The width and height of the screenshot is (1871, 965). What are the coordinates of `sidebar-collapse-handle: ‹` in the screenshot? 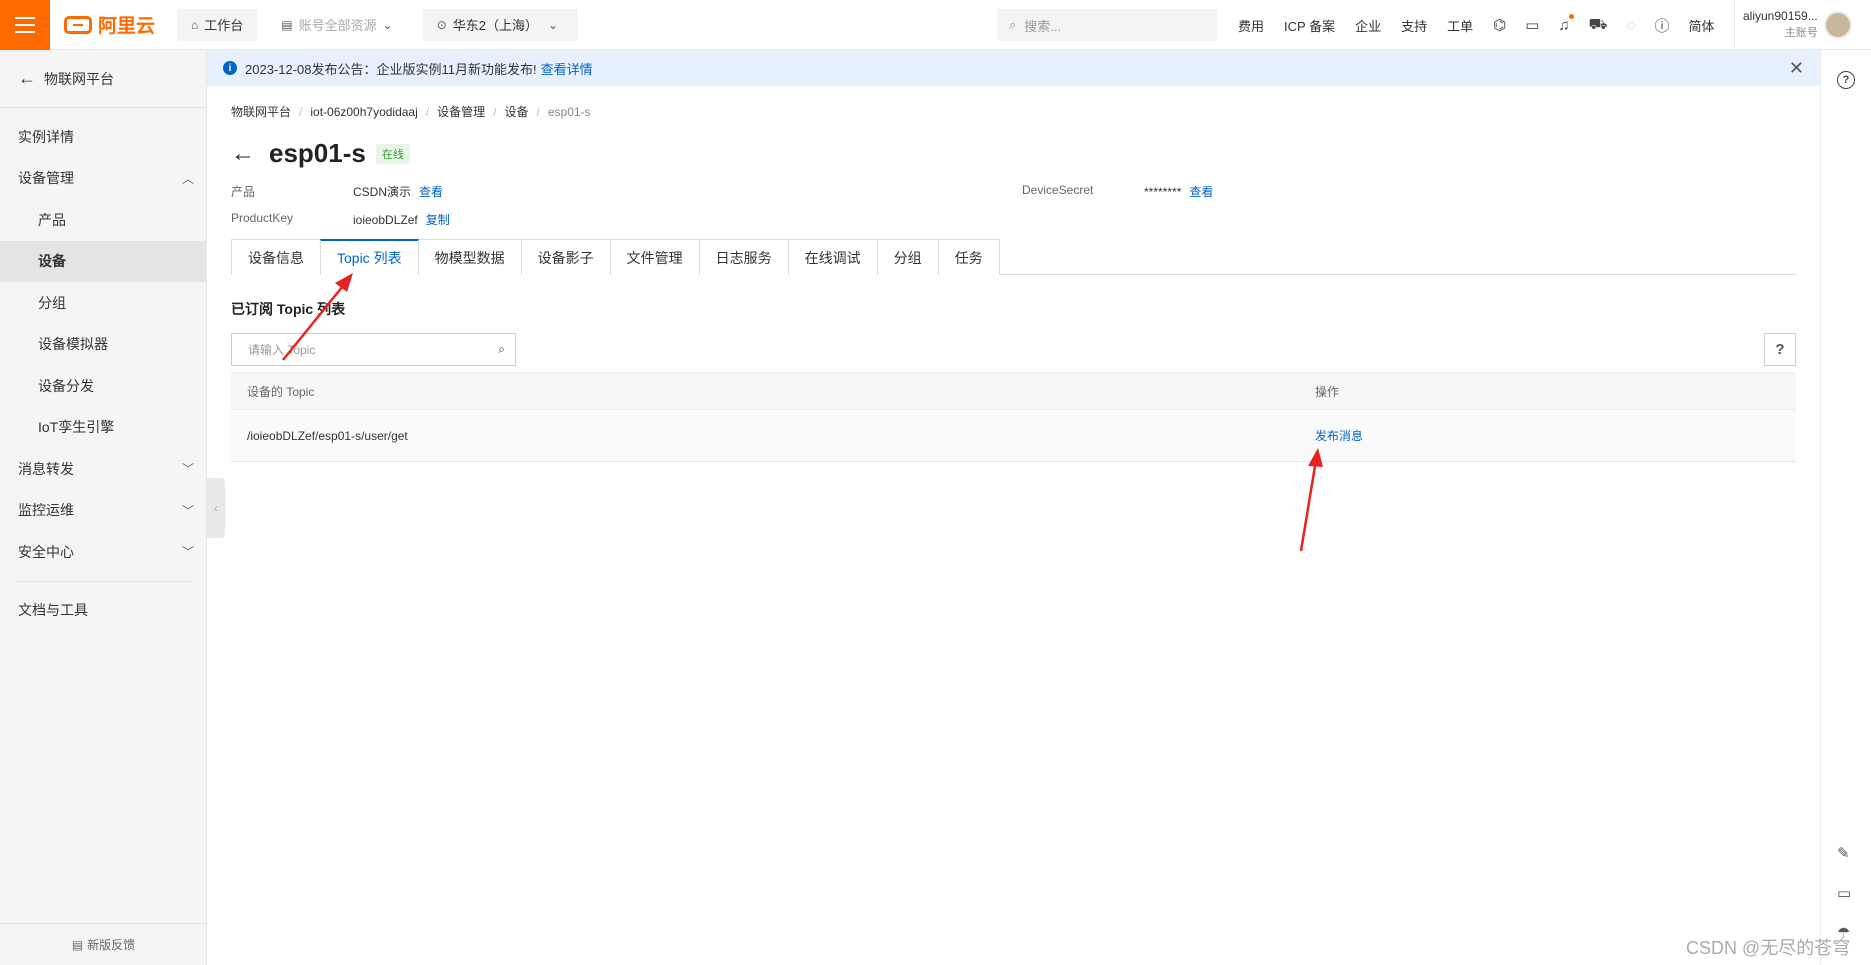 It's located at (216, 508).